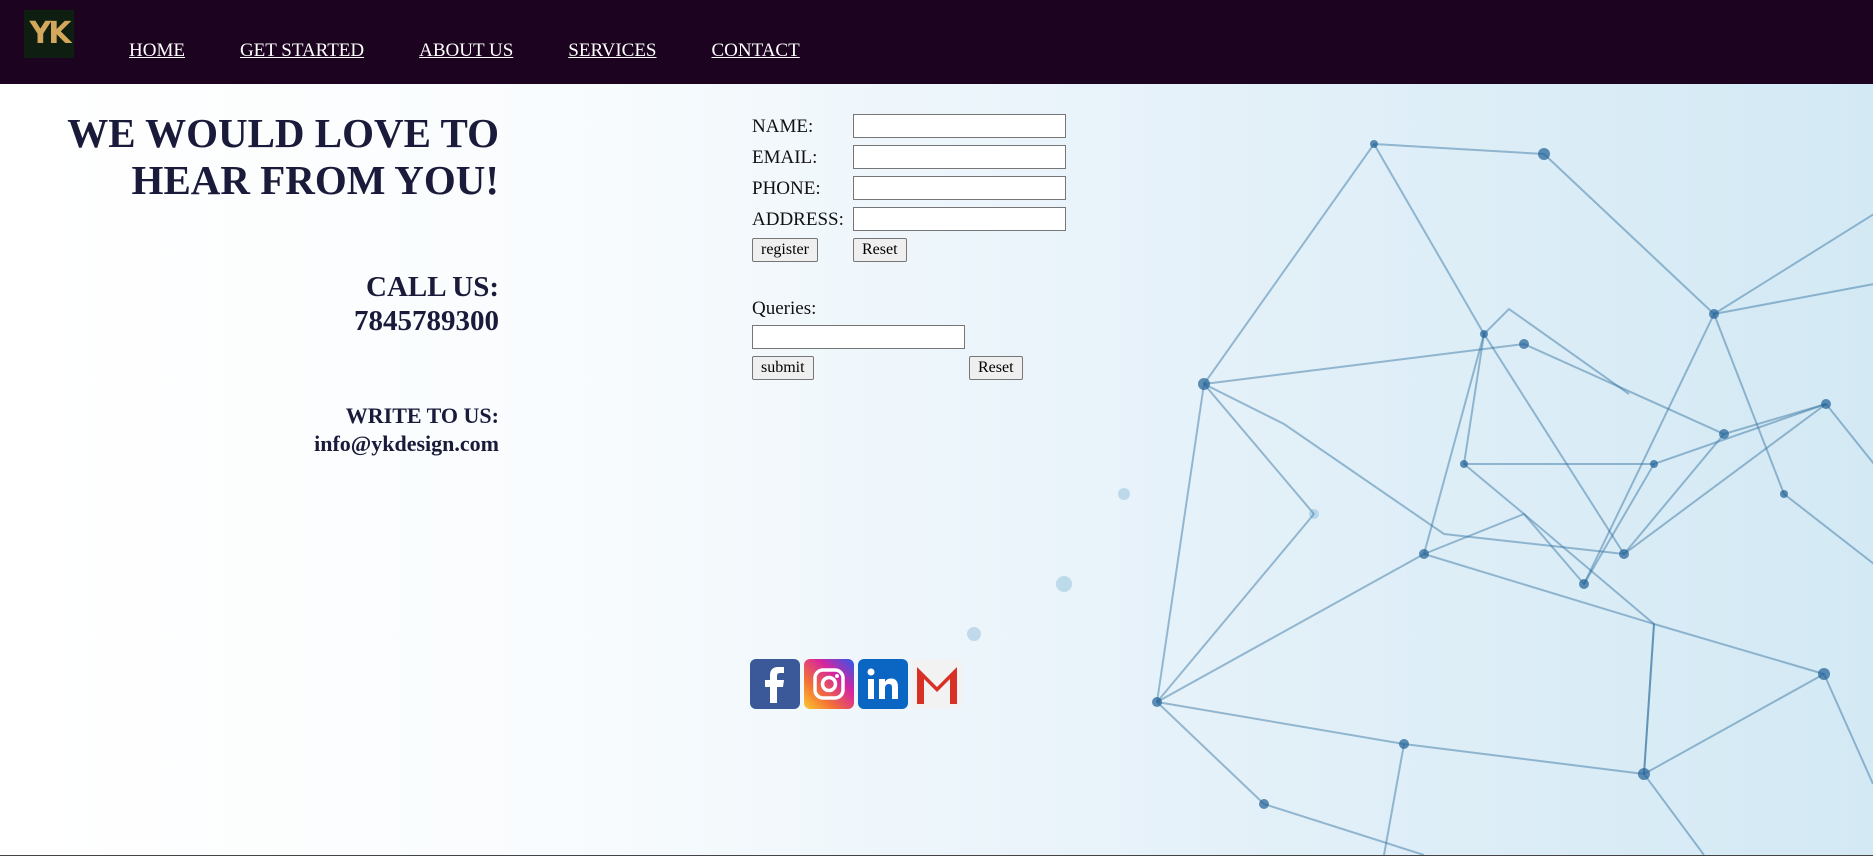 Image resolution: width=1873 pixels, height=856 pixels. What do you see at coordinates (959, 219) in the screenshot?
I see `address-input` at bounding box center [959, 219].